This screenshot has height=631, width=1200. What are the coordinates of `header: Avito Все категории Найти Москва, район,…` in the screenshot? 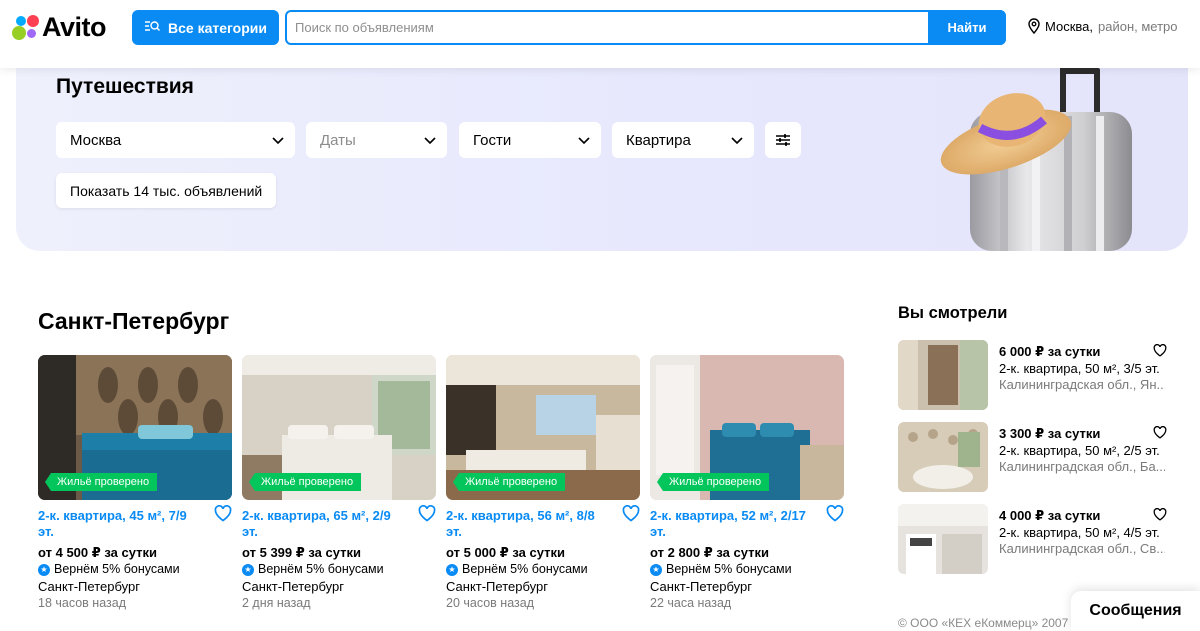 It's located at (600, 34).